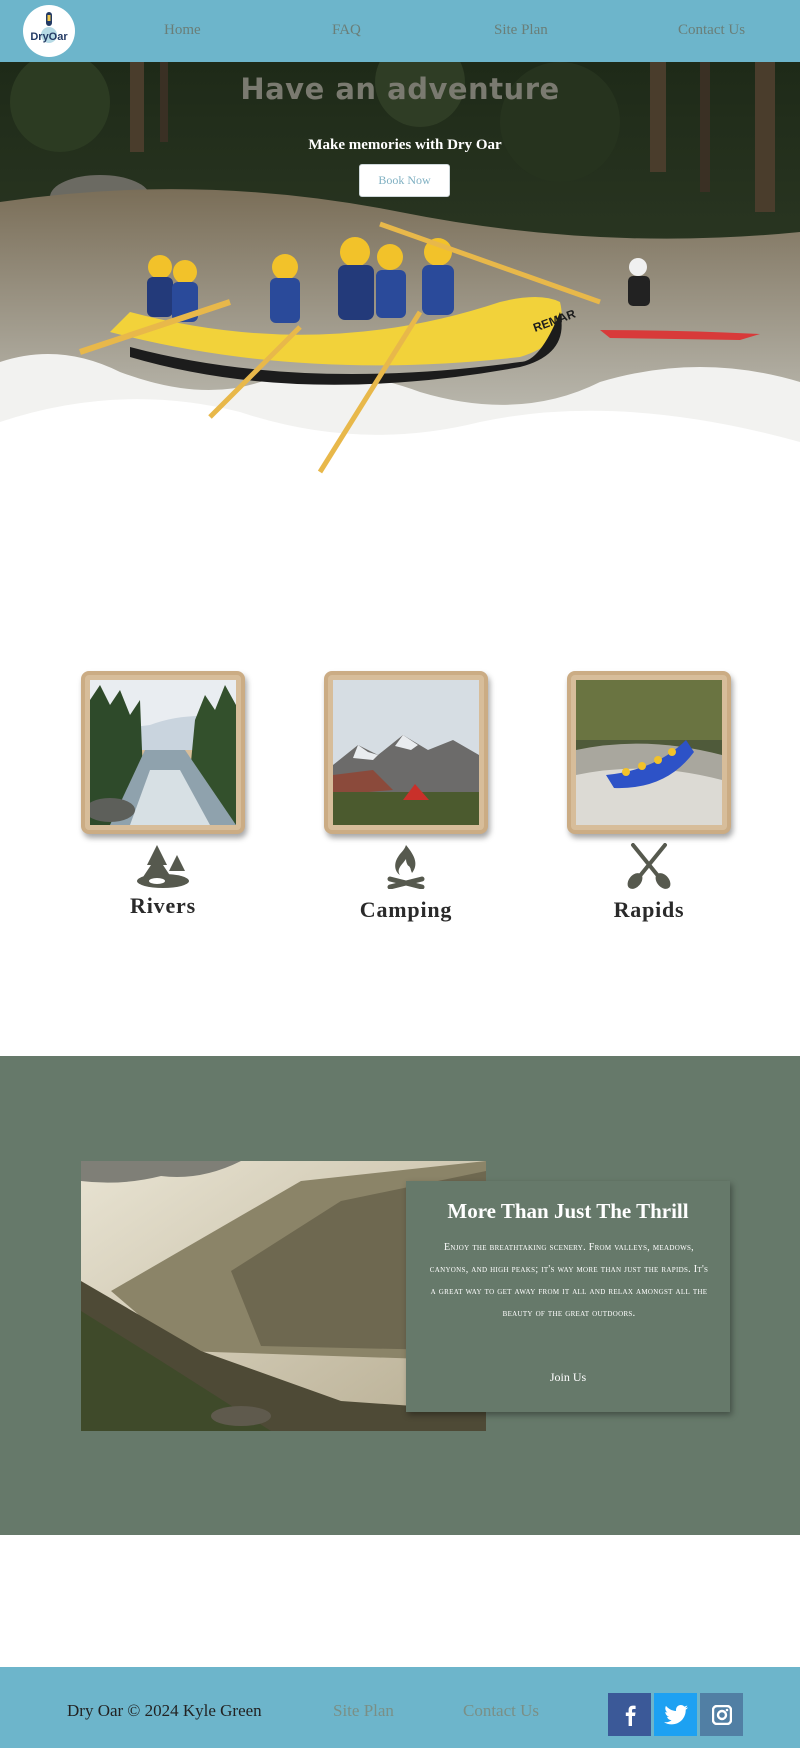 The height and width of the screenshot is (1748, 800). I want to click on footer-copyright: Dry Oar © 2024 Kyle Green, so click(164, 1710).